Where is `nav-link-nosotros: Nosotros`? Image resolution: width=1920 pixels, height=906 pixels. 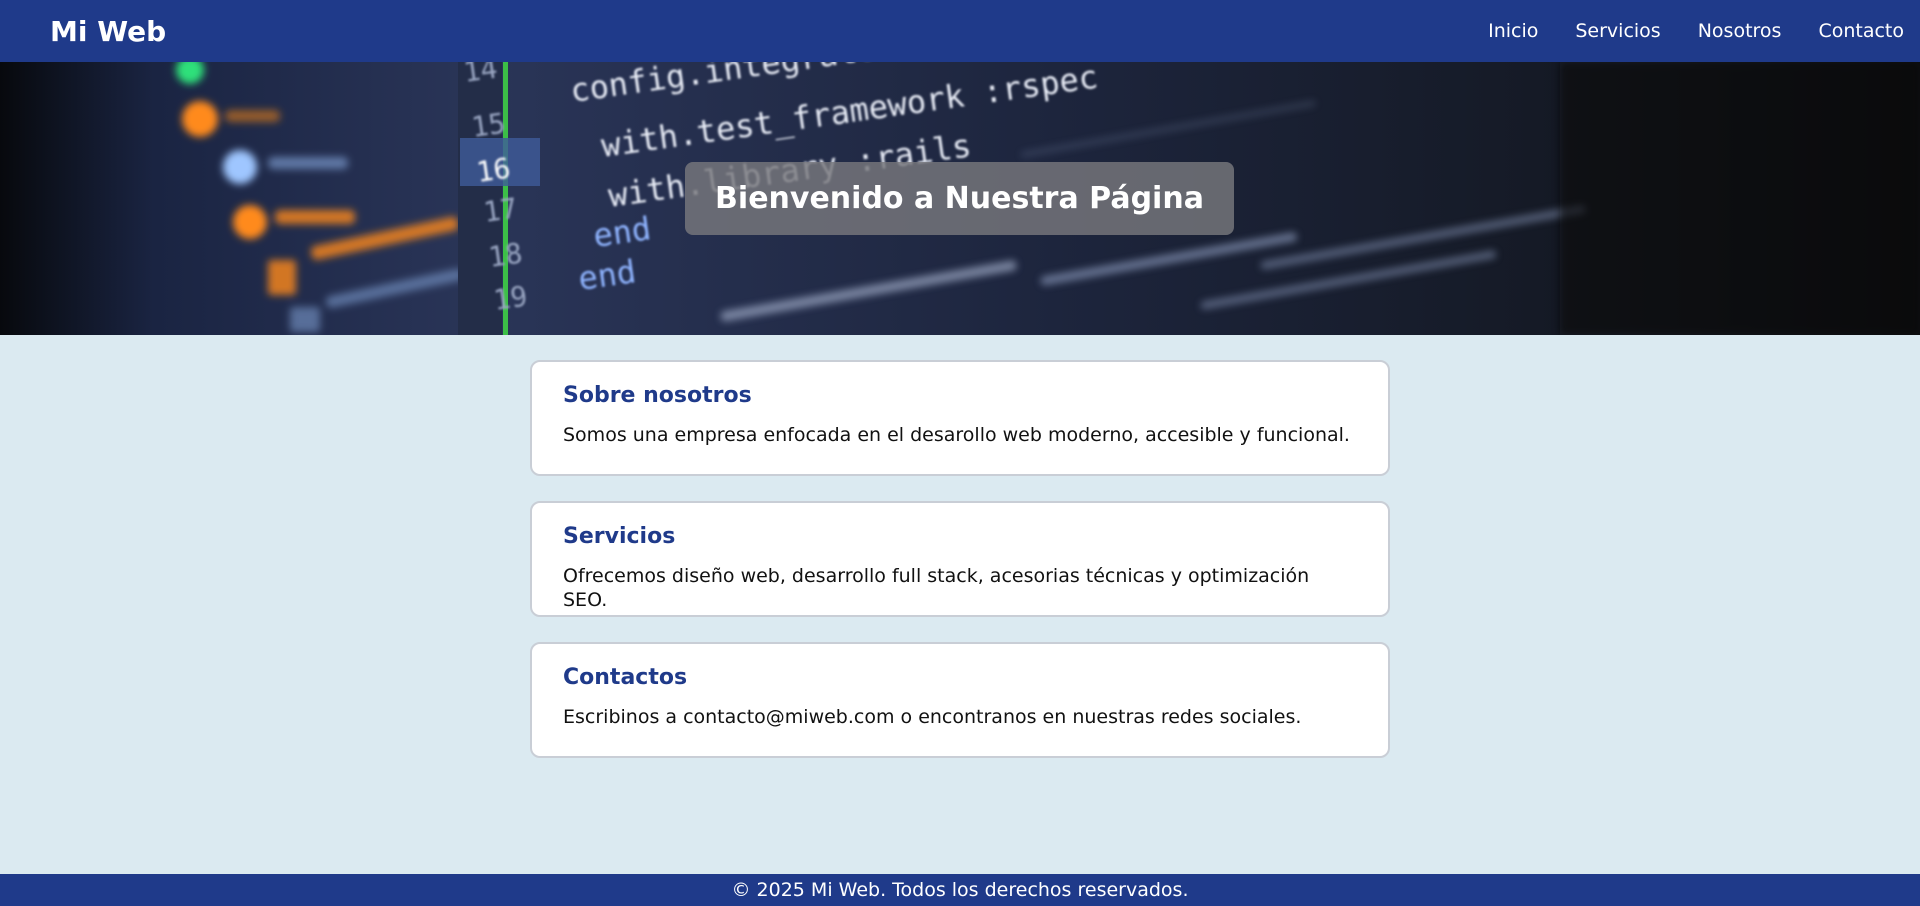 nav-link-nosotros: Nosotros is located at coordinates (1740, 31).